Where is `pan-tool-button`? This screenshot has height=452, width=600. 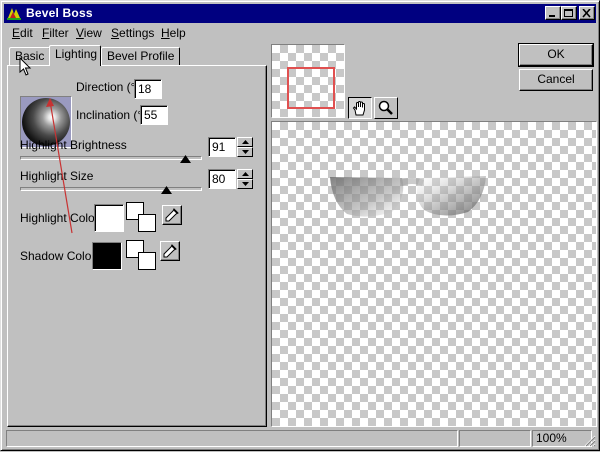
pan-tool-button is located at coordinates (360, 108).